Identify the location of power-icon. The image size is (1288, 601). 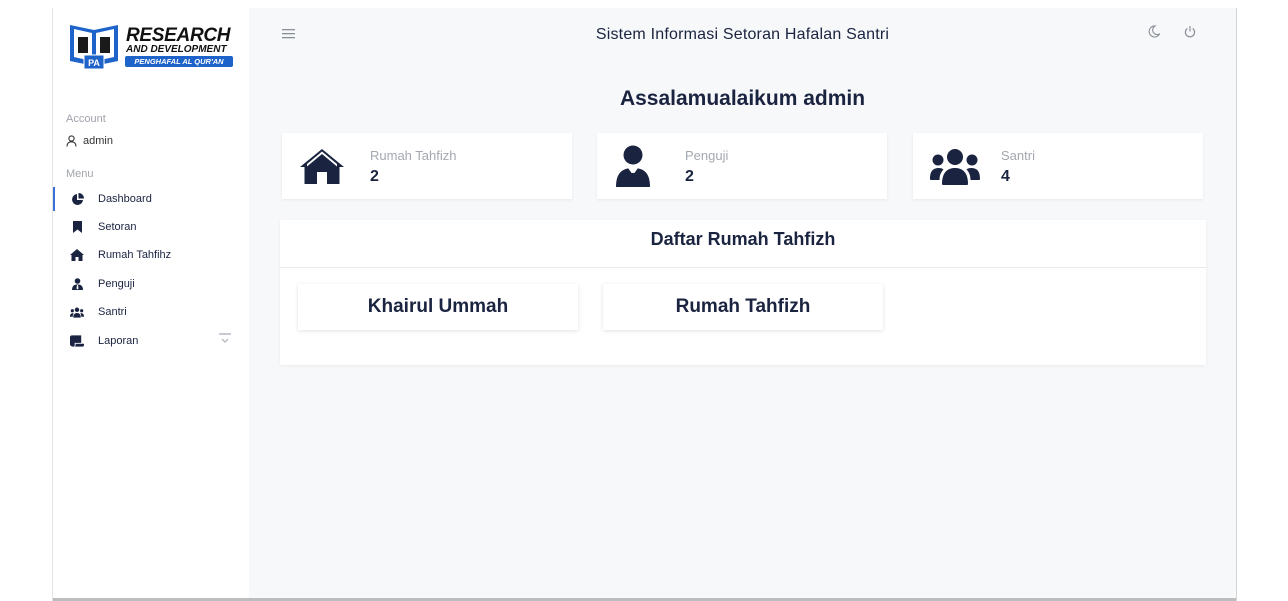
(1190, 31).